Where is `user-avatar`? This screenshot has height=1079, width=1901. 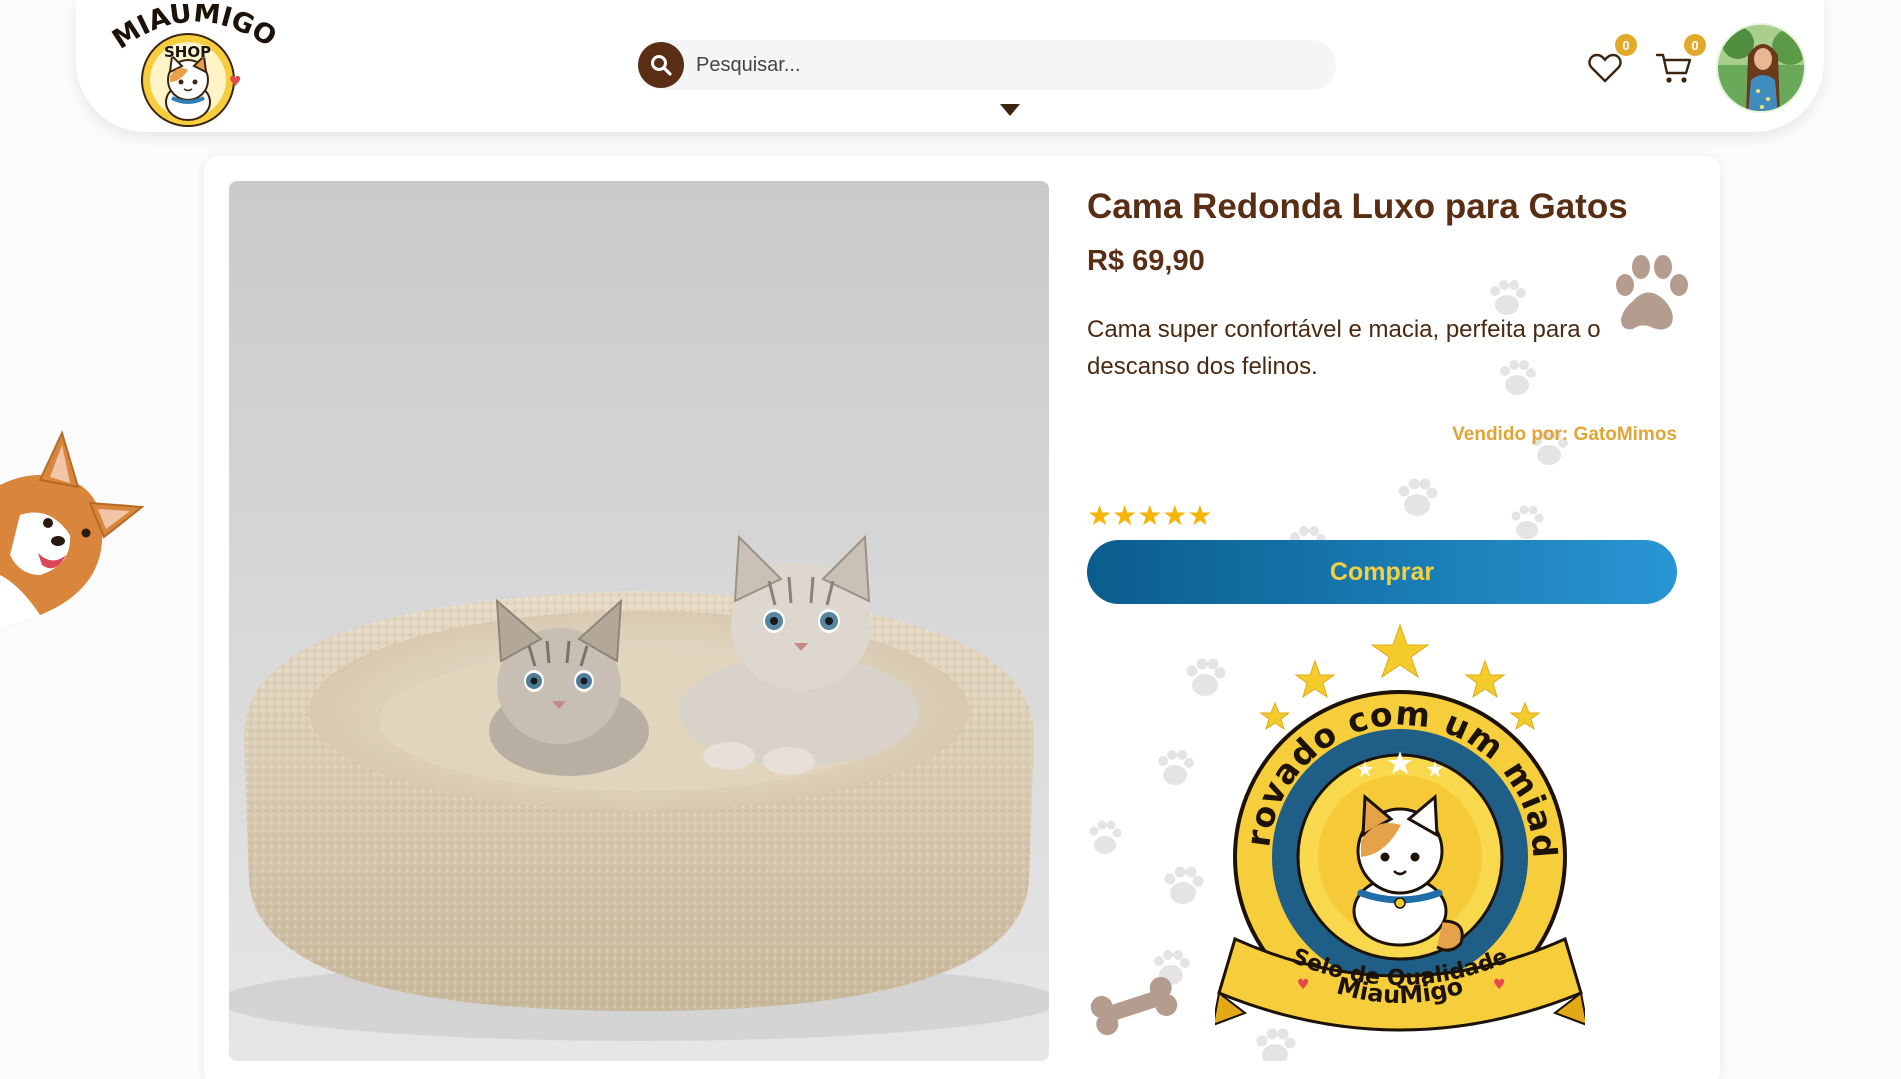 user-avatar is located at coordinates (1761, 68).